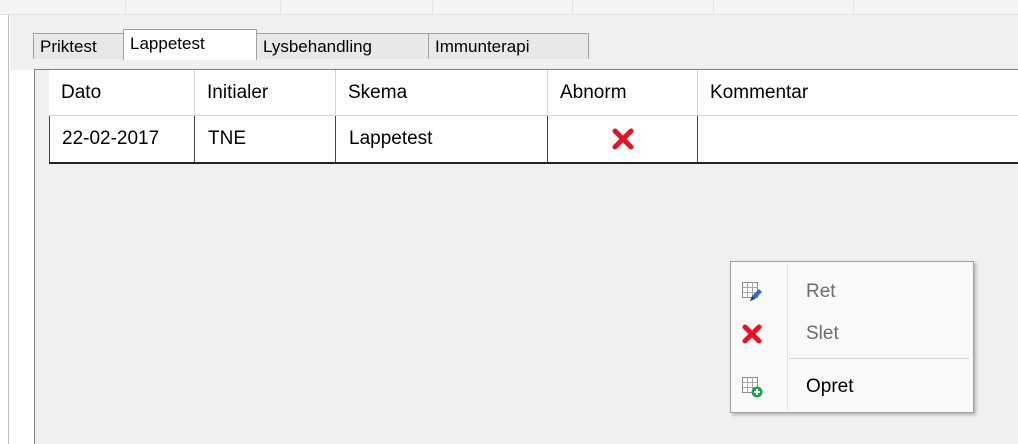  I want to click on table-row: 22-02-2017 TNE Lappetest, so click(533, 140).